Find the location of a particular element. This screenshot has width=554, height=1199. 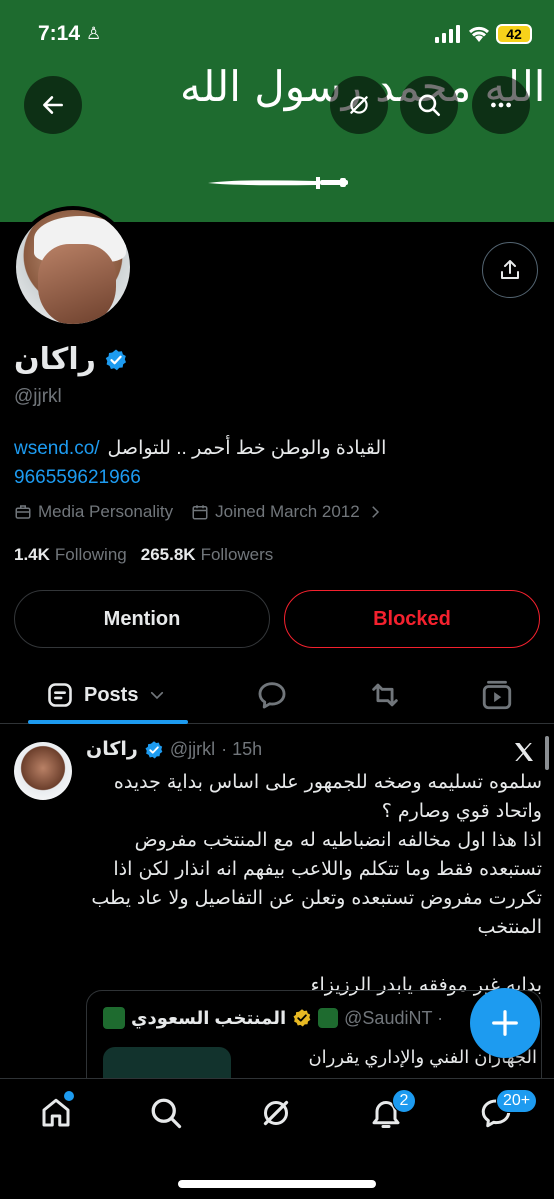

more-icon is located at coordinates (501, 105).